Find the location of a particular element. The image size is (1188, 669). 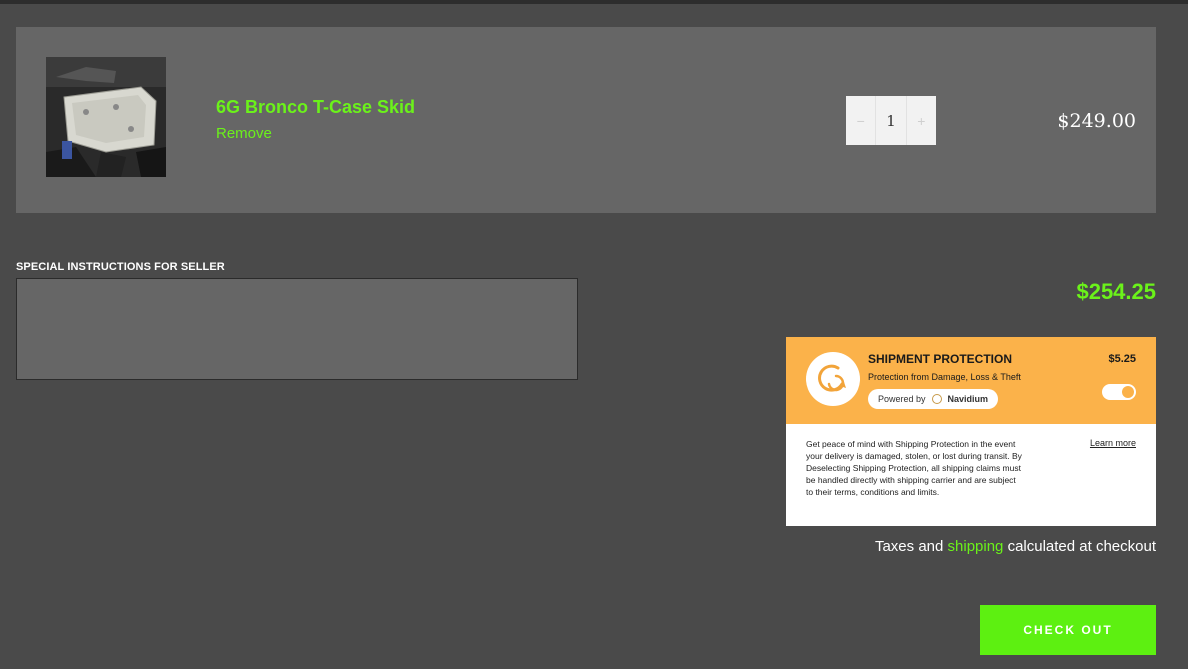

qty-minus-button: − is located at coordinates (860, 120).